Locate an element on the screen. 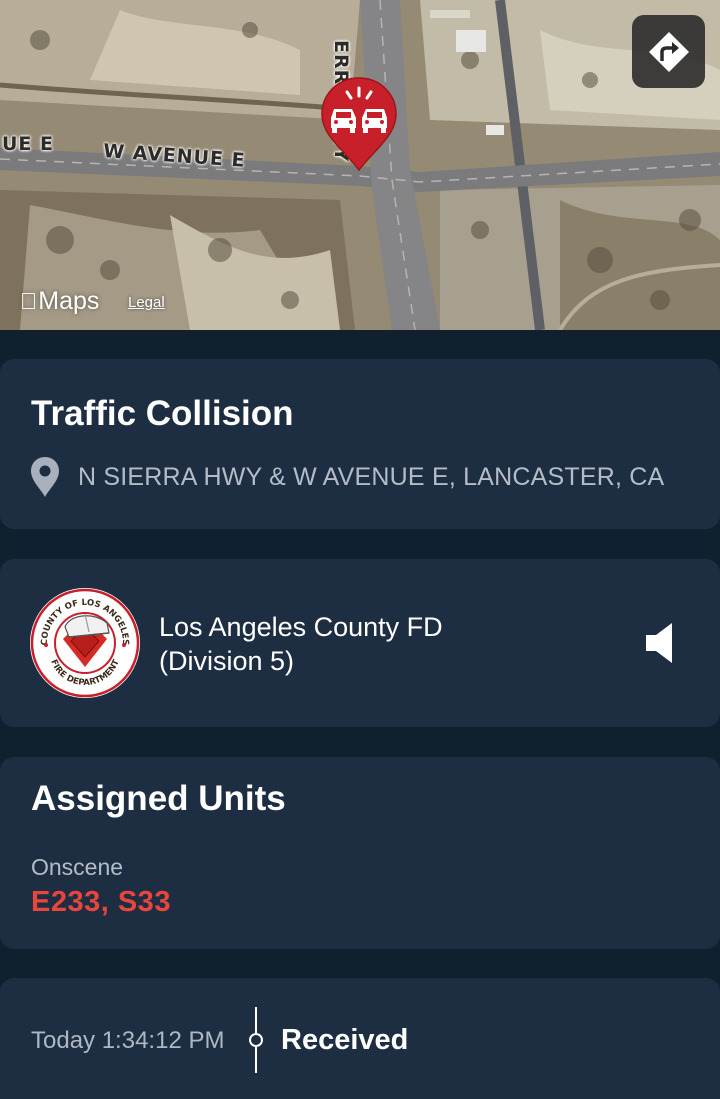 The image size is (720, 1099). location-pin-icon is located at coordinates (45, 477).